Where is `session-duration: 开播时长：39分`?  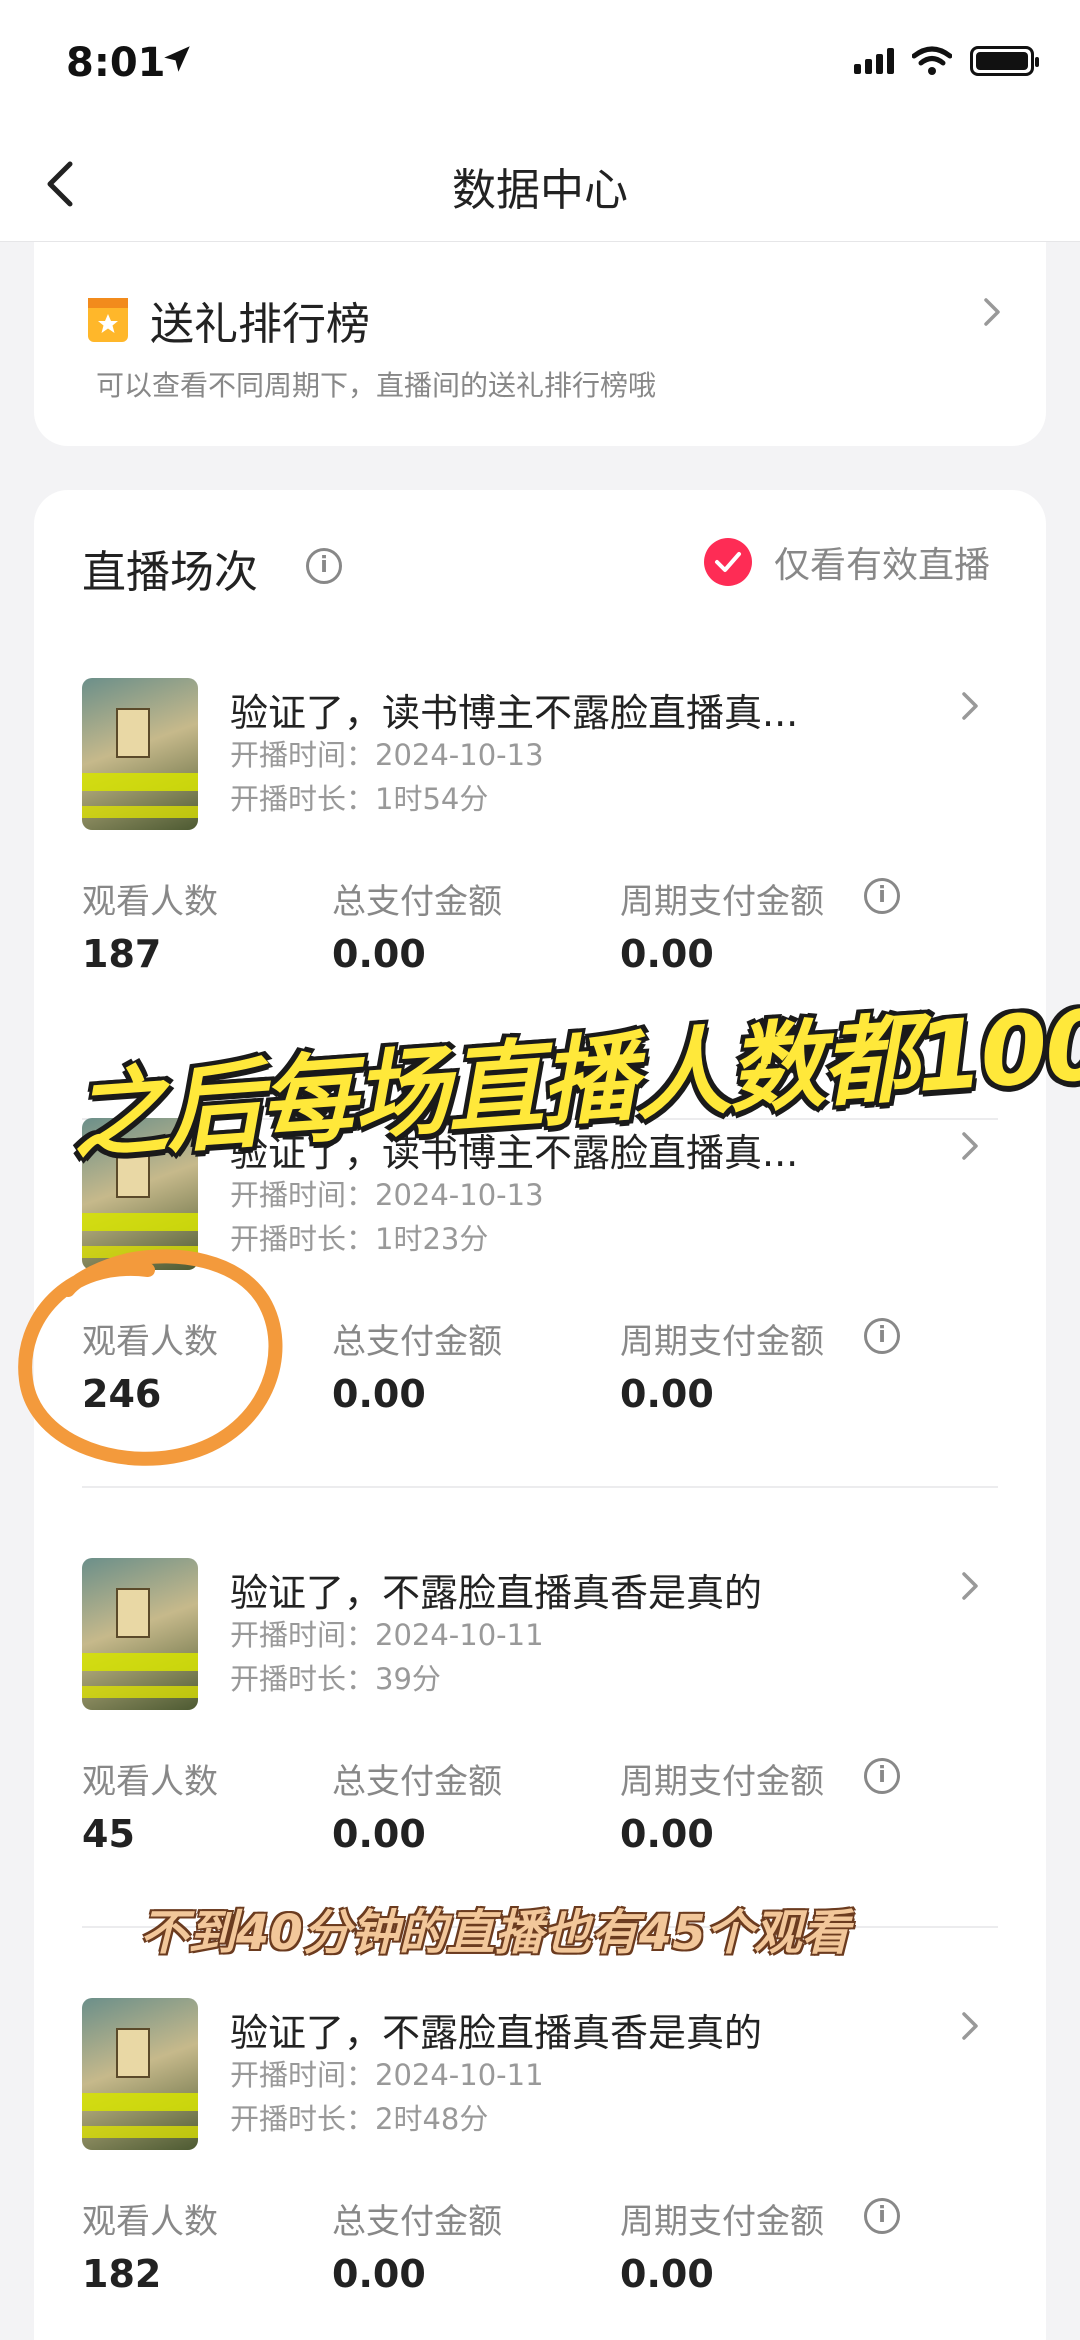
session-duration: 开播时长：39分 is located at coordinates (335, 1679).